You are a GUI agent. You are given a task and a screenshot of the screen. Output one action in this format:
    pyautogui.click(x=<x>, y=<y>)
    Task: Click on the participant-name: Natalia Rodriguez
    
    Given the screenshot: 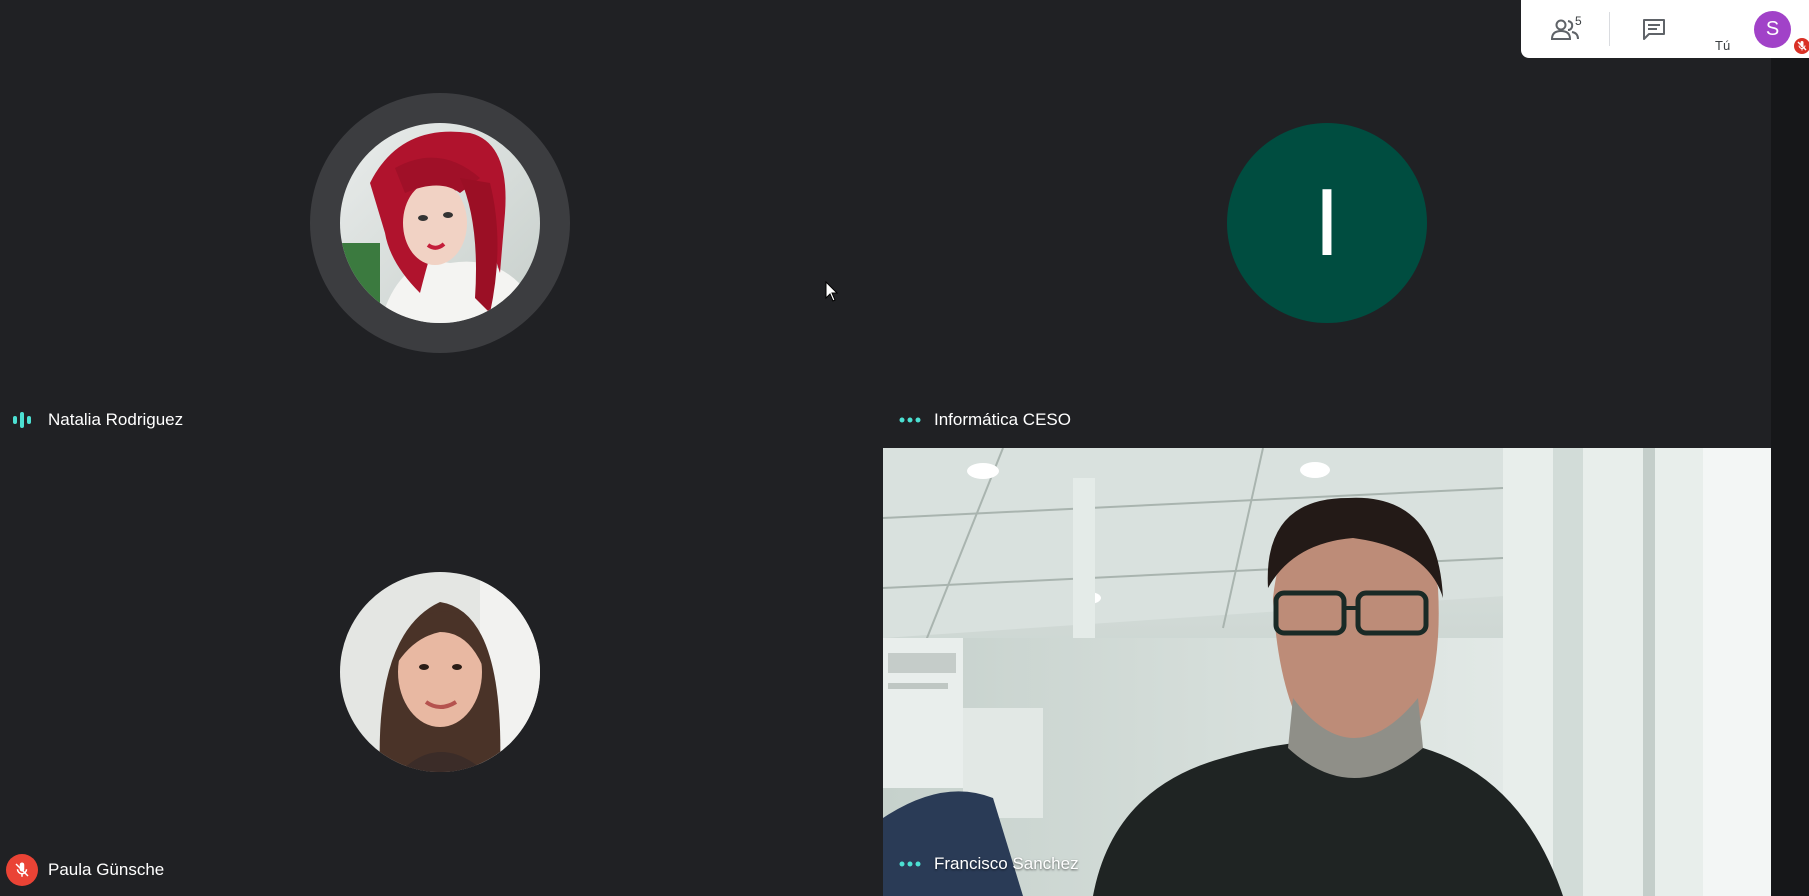 What is the action you would take?
    pyautogui.click(x=116, y=419)
    